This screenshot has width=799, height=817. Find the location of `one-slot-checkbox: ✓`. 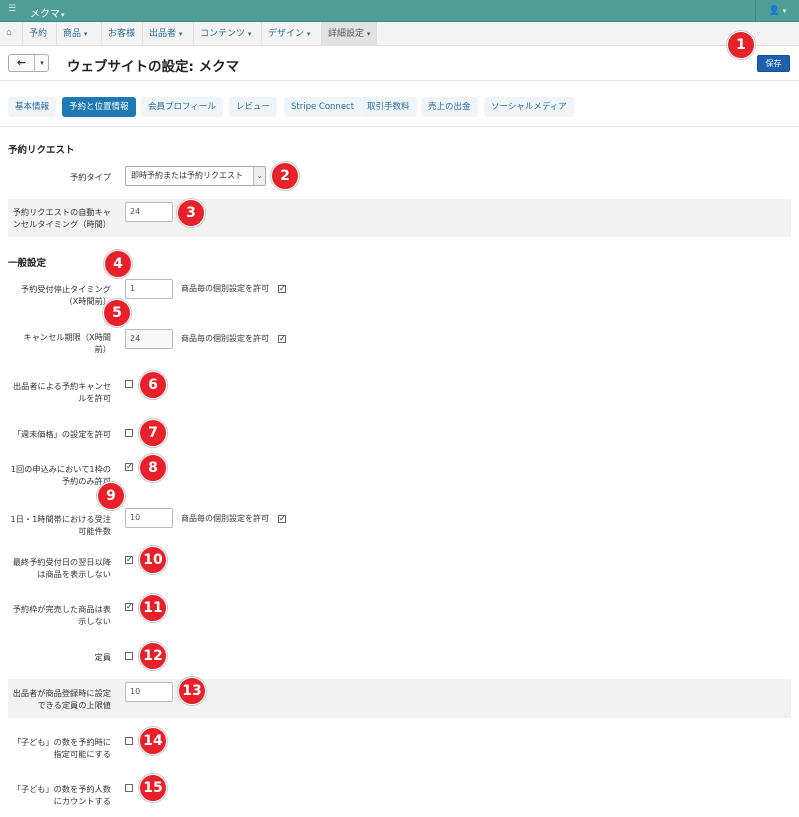

one-slot-checkbox: ✓ is located at coordinates (129, 466).